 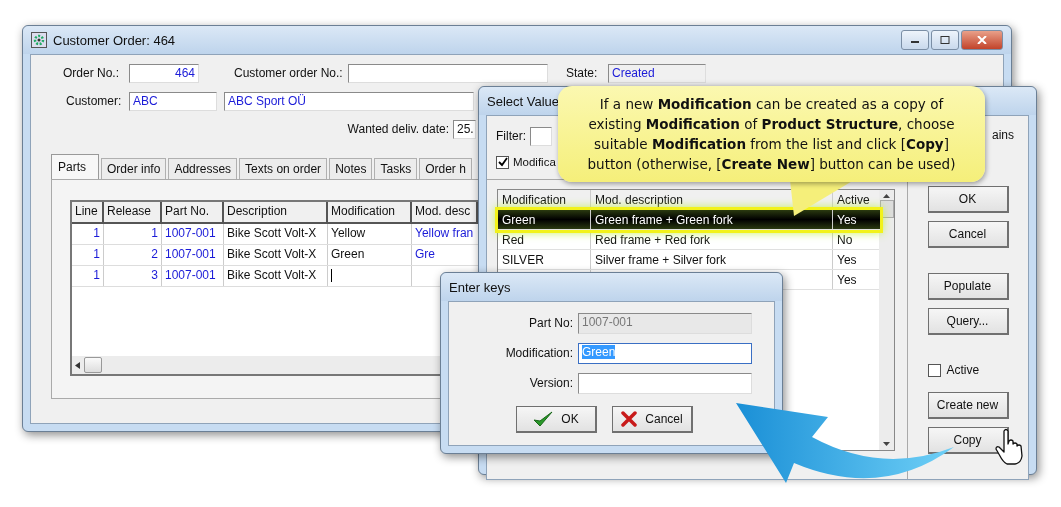 What do you see at coordinates (93, 365) in the screenshot?
I see `scroll-thumb` at bounding box center [93, 365].